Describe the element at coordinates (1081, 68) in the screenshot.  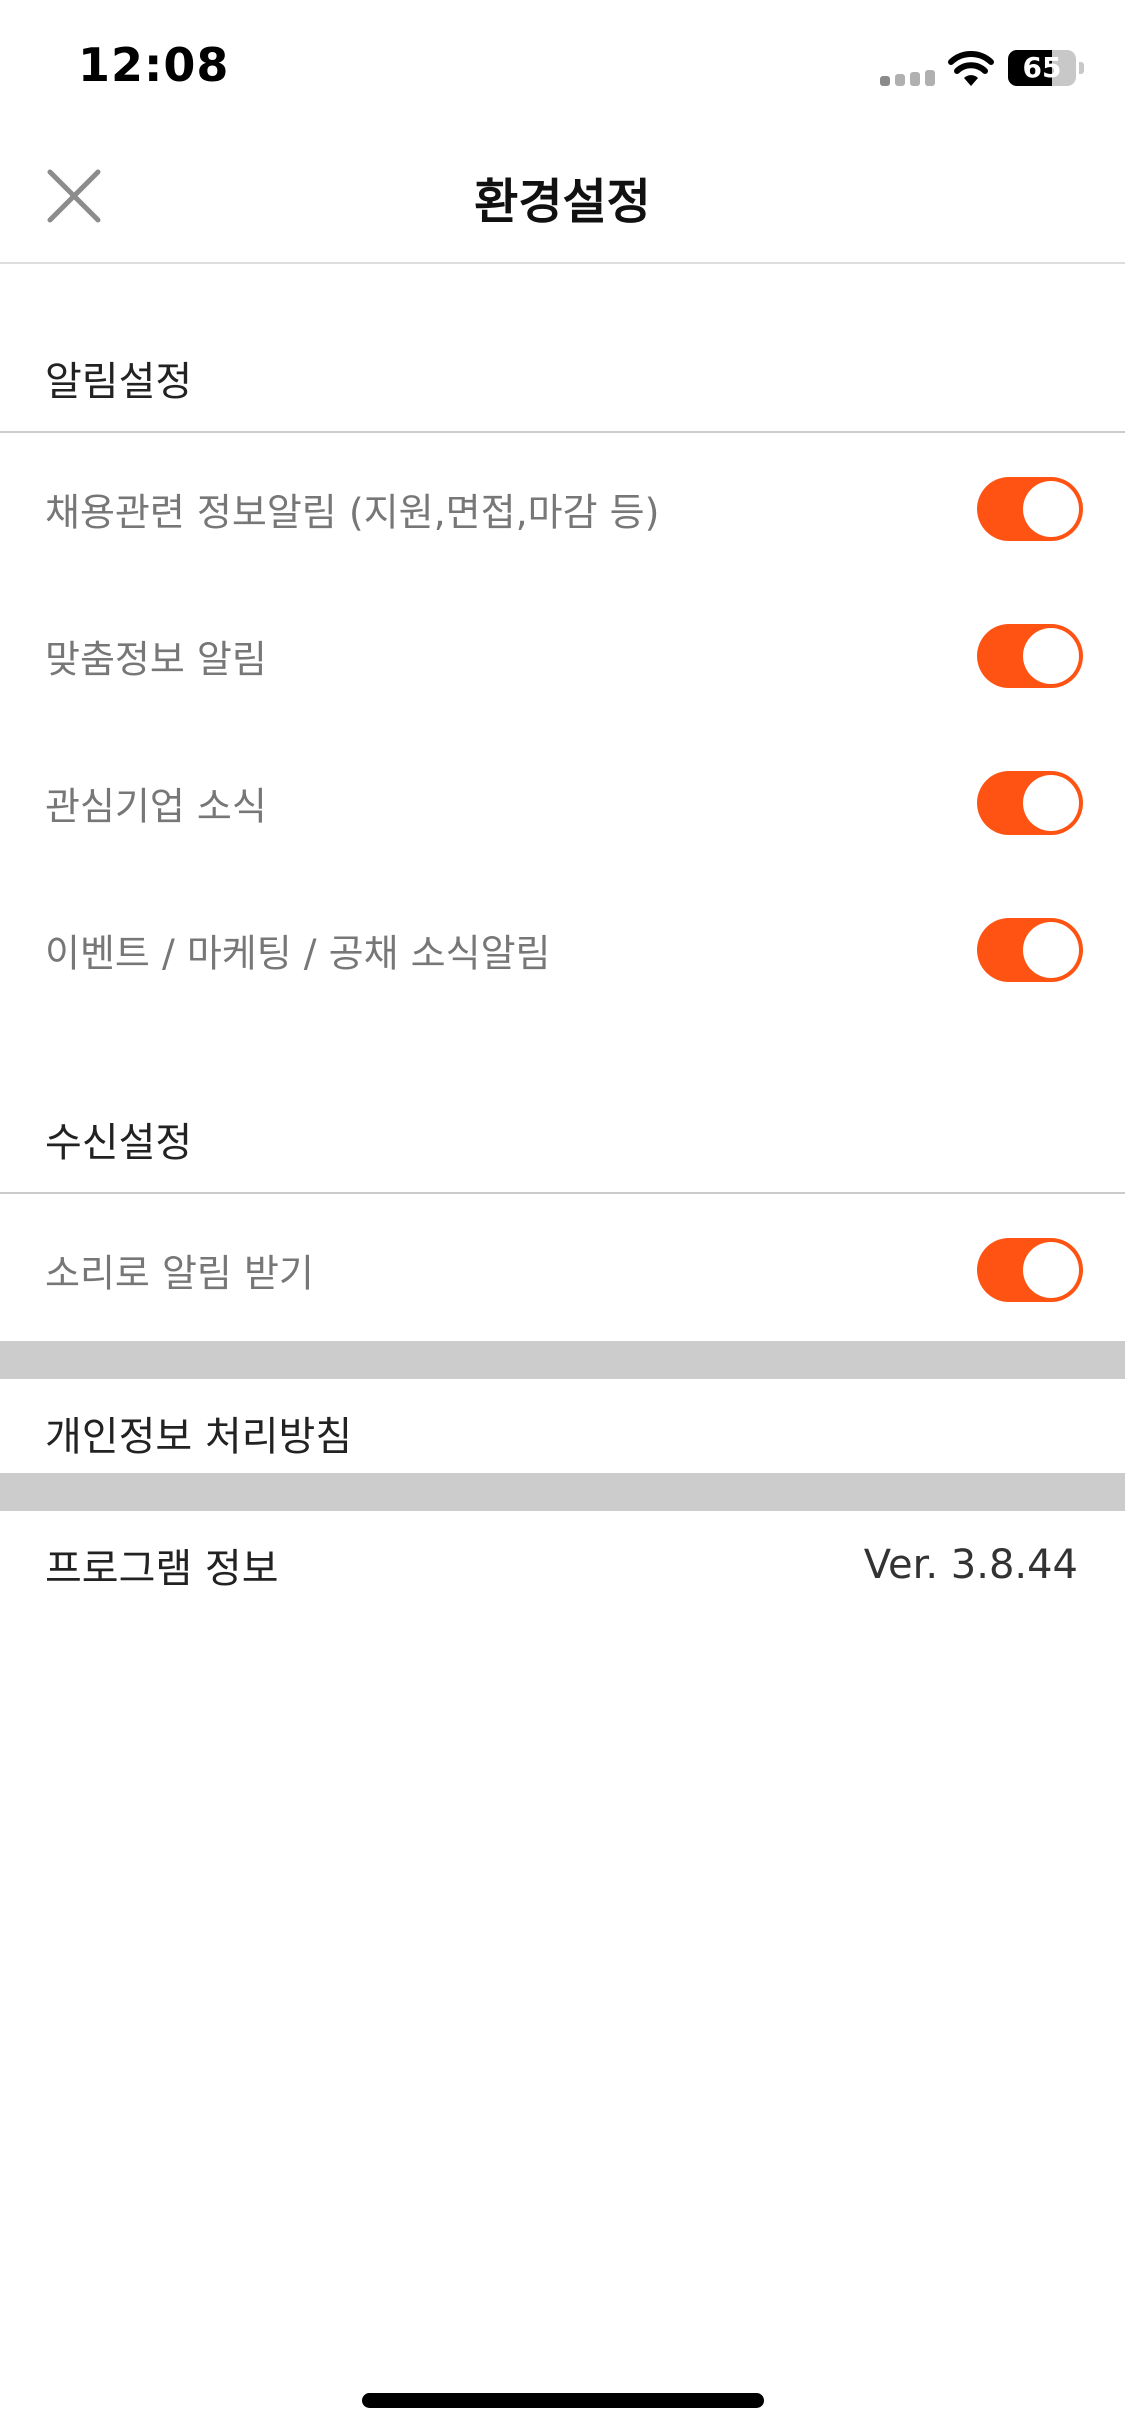
I see `battery-tip` at that location.